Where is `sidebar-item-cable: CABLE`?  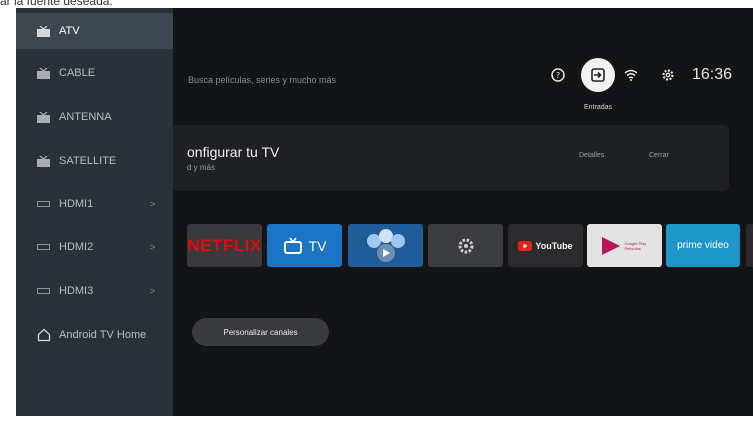 sidebar-item-cable: CABLE is located at coordinates (94, 73).